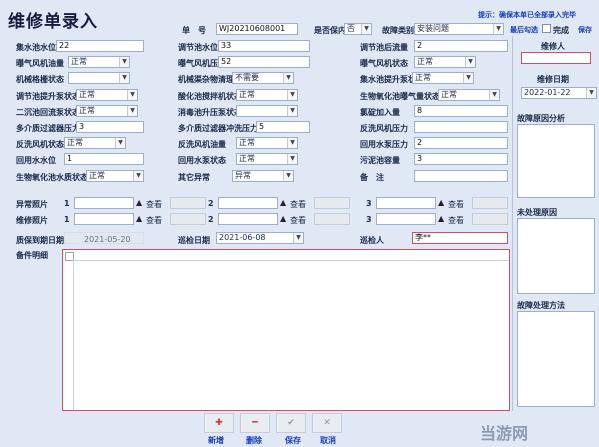 The width and height of the screenshot is (599, 447). I want to click on watermark-text: 当游网, so click(504, 433).